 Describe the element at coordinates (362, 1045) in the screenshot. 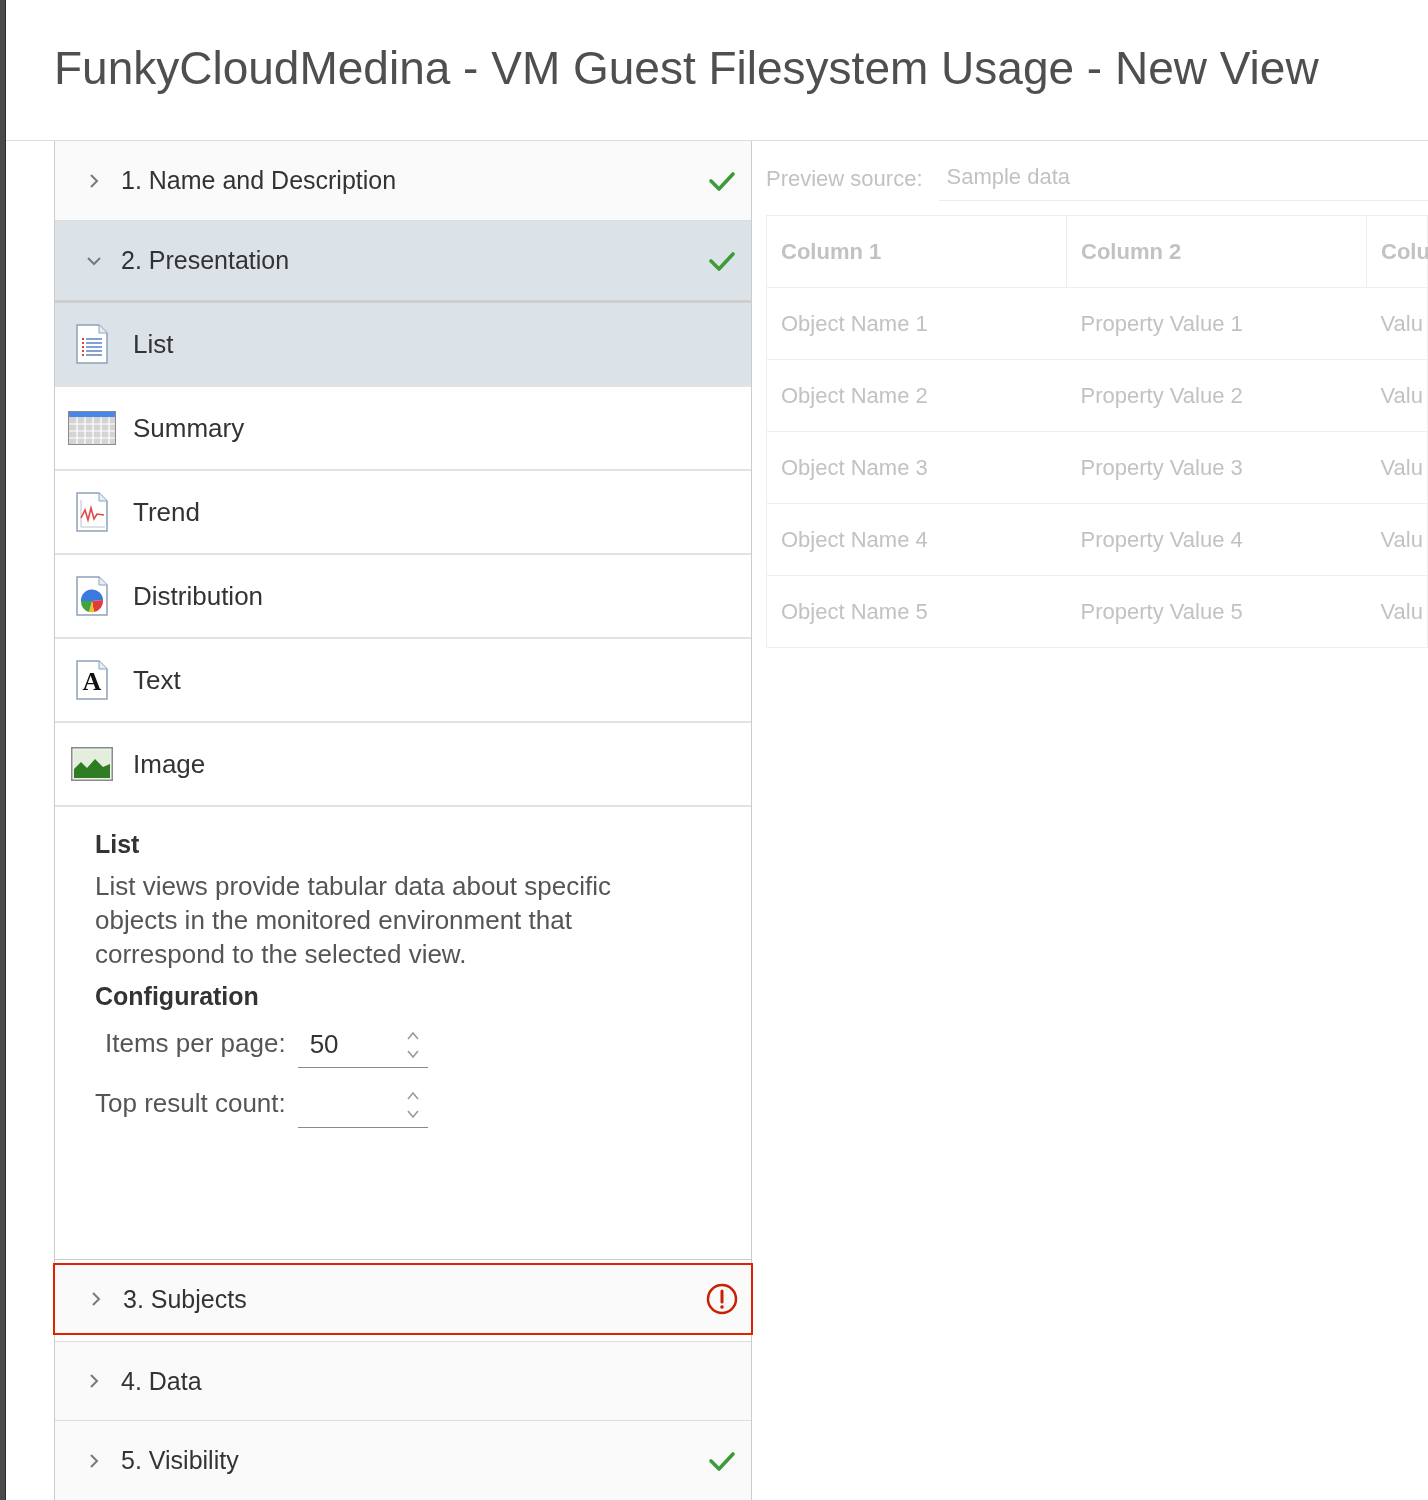

I see `number-field: 50` at that location.